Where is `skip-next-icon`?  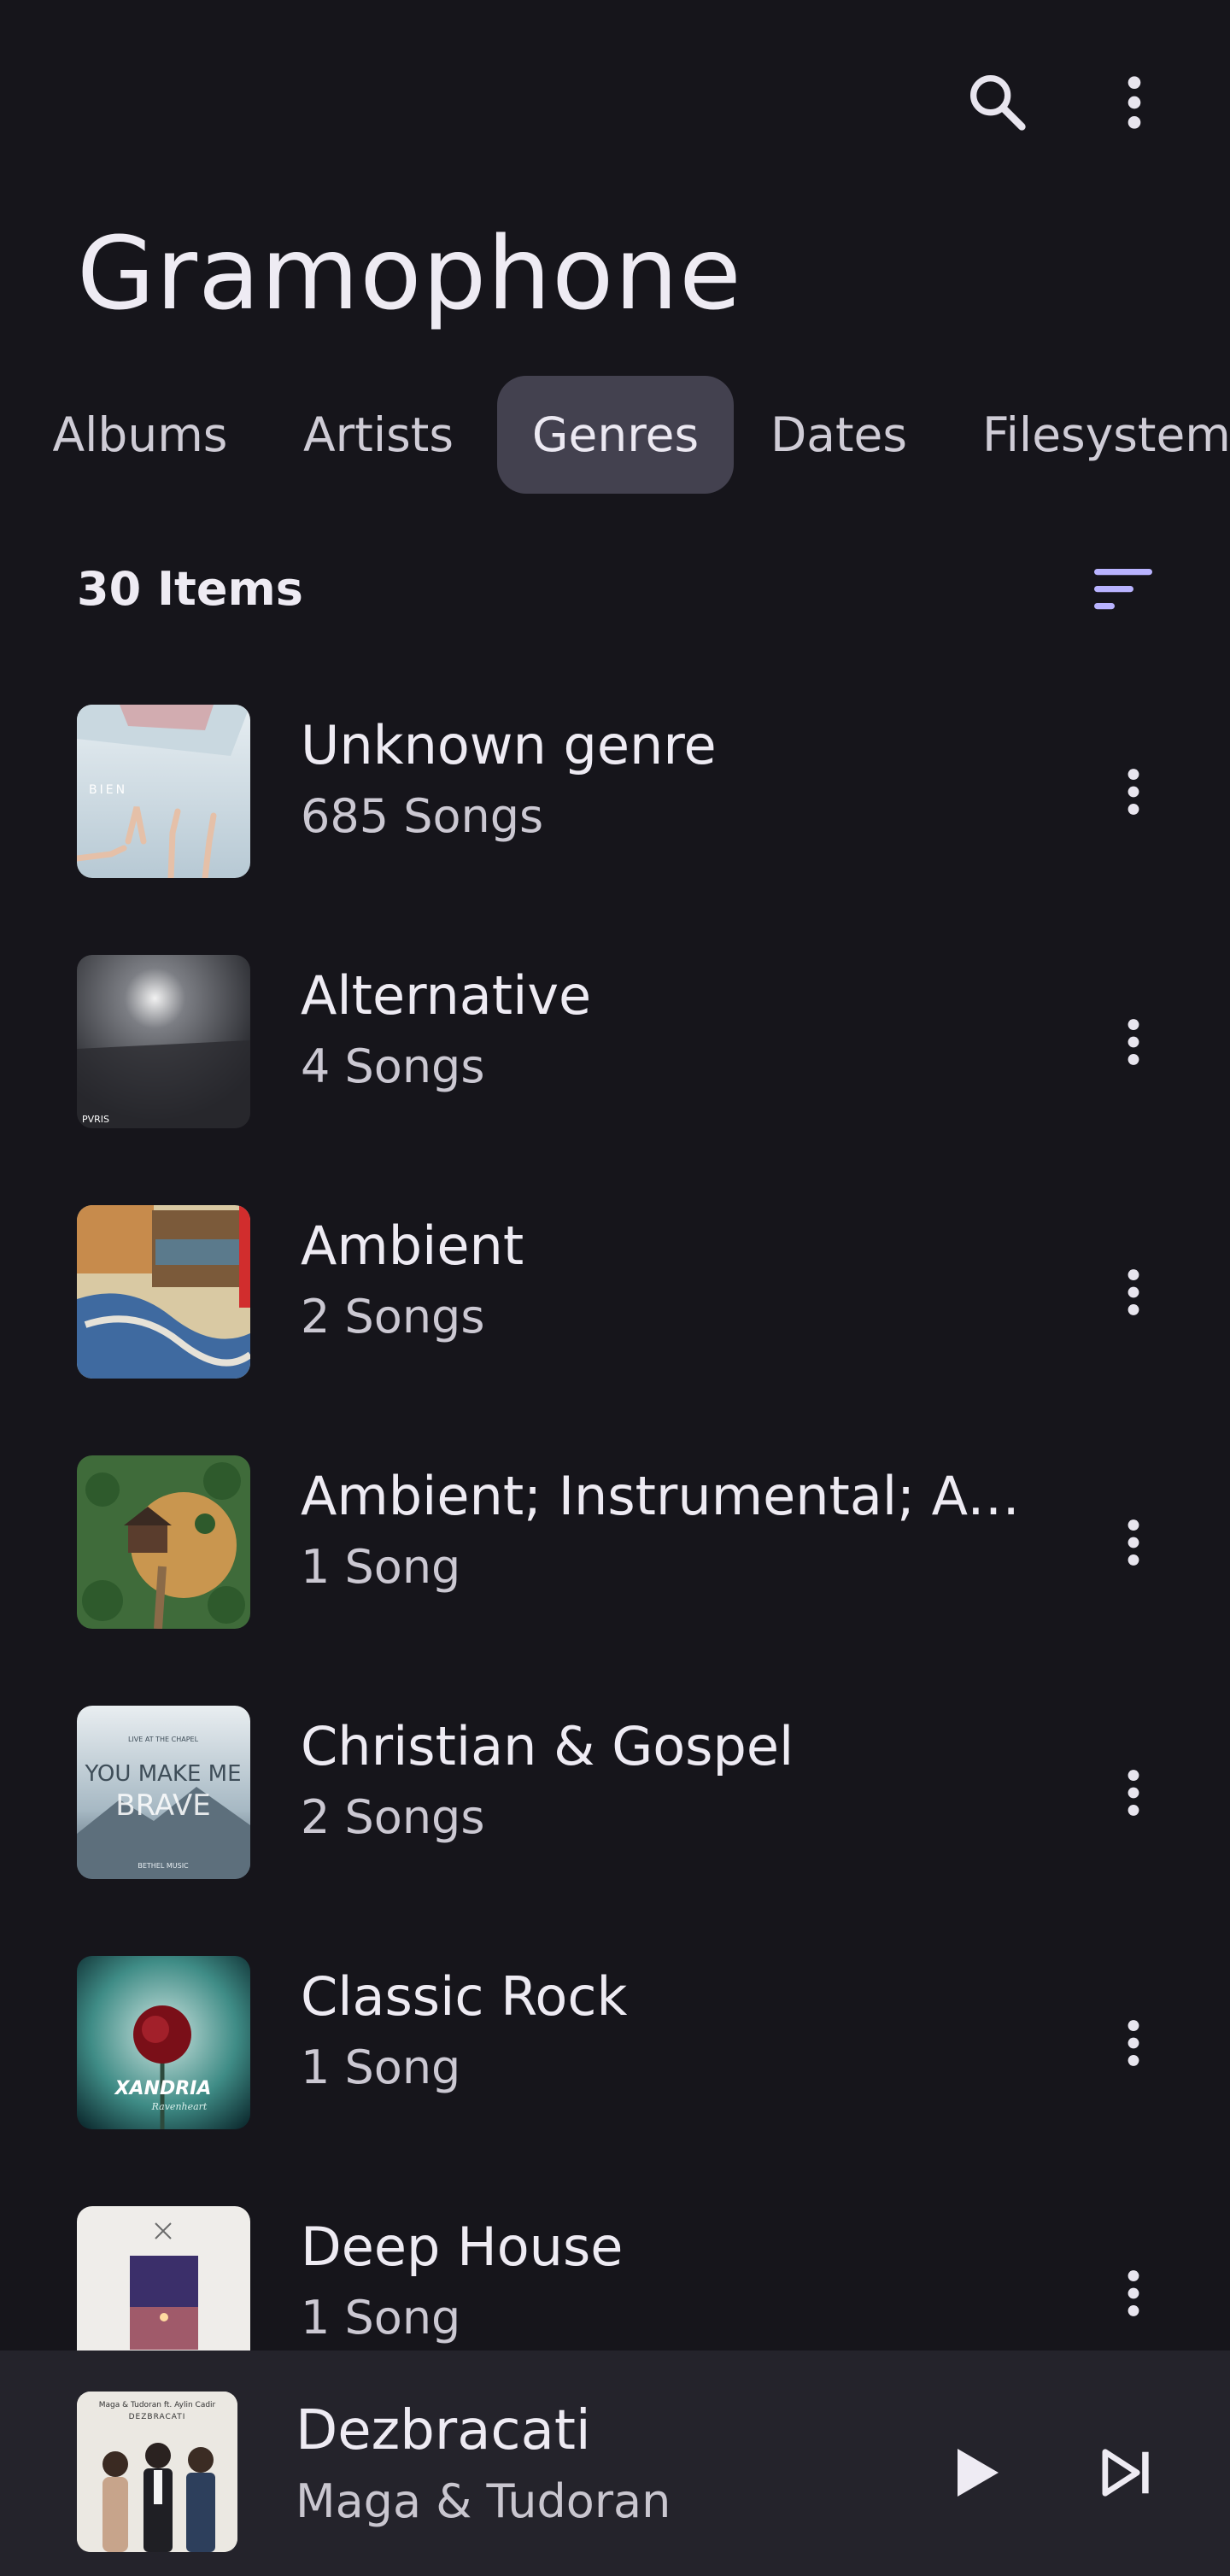
skip-next-icon is located at coordinates (1125, 2473).